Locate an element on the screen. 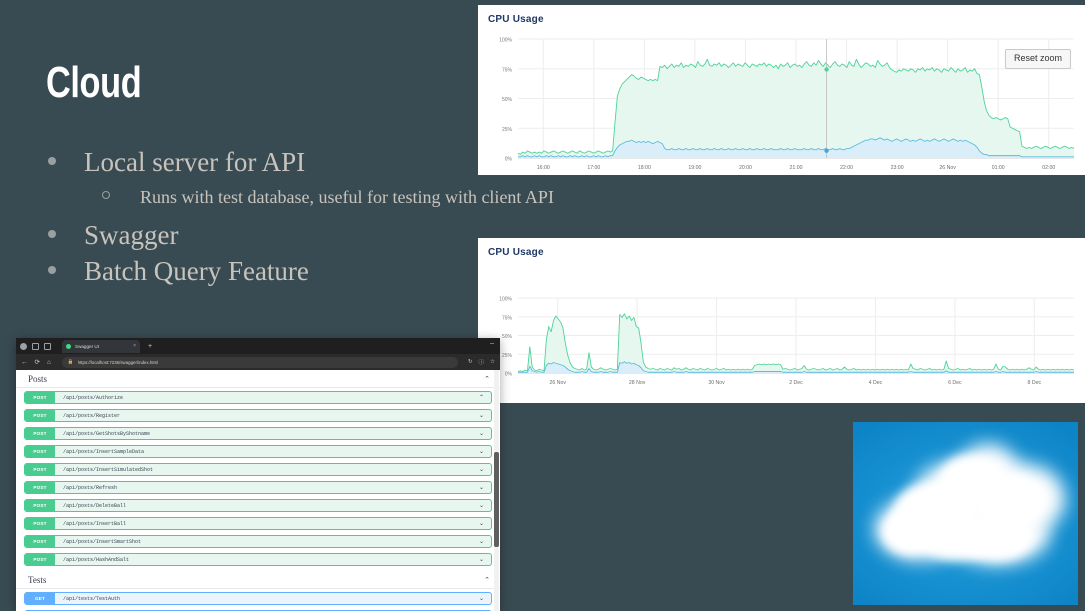 This screenshot has height=611, width=1085. svg-text: 18:00 is located at coordinates (644, 168).